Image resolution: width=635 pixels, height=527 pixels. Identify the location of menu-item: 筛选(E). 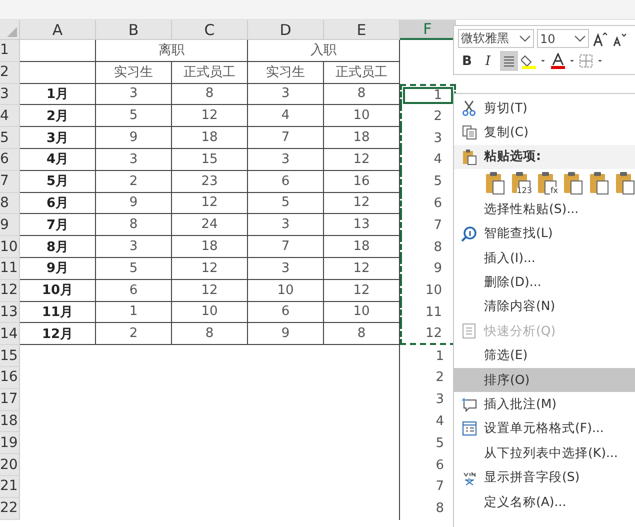
(544, 356).